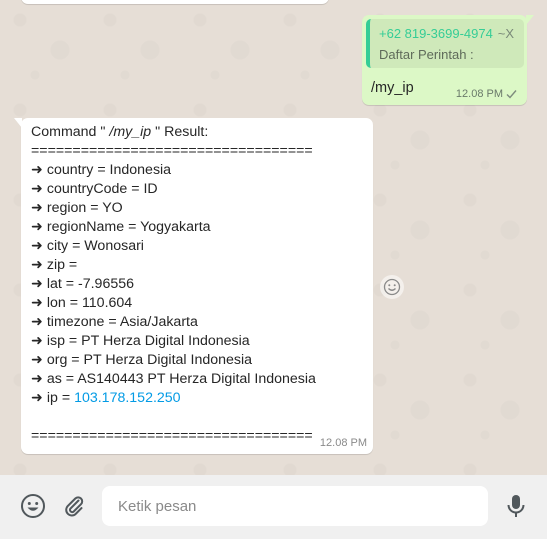  Describe the element at coordinates (127, 398) in the screenshot. I see `ip-link: 103.178.152.250` at that location.